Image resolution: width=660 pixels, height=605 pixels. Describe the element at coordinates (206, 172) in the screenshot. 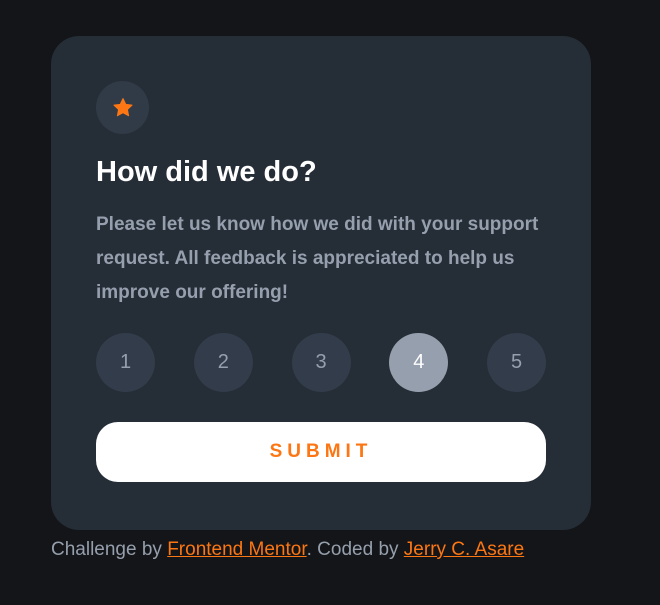

I see `card-title: How did we do?` at that location.